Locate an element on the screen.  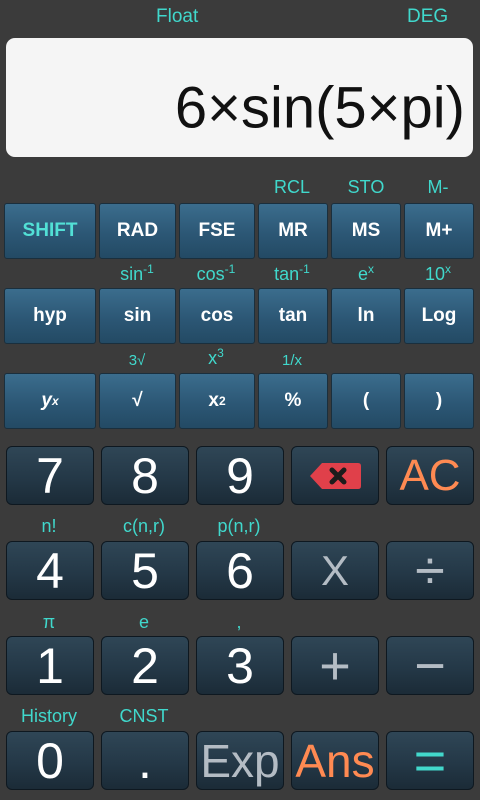
digit-7-button: 7 is located at coordinates (50, 475).